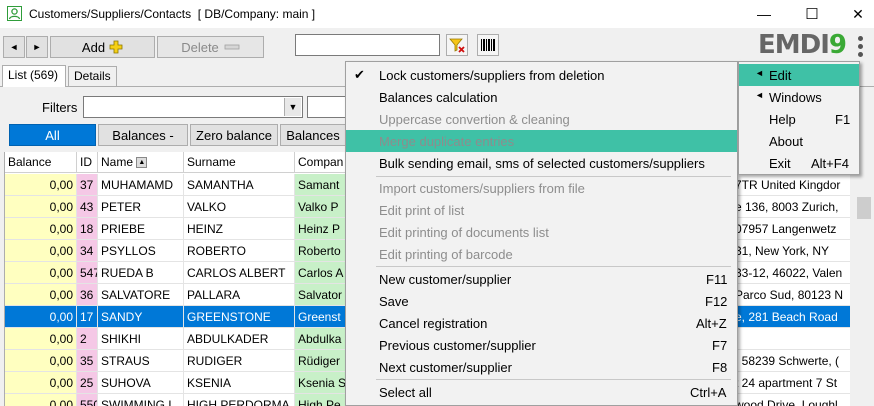  I want to click on table-row: 0,00 34 PSYLLOS ROBERTO Roberto, so click(180, 251).